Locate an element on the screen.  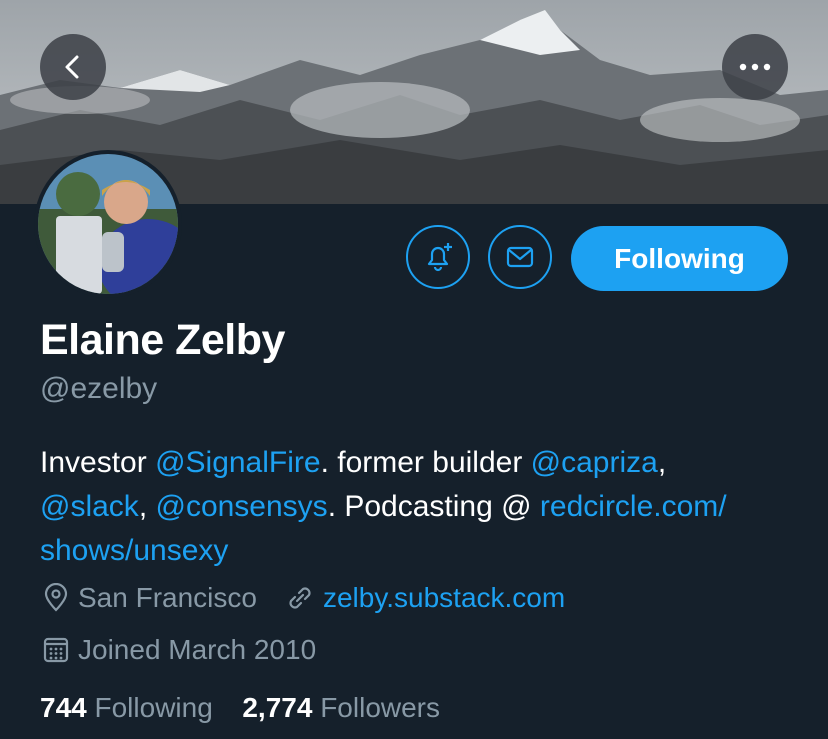
location-website-row: San Francisco zelby.substack.com is located at coordinates (303, 598).